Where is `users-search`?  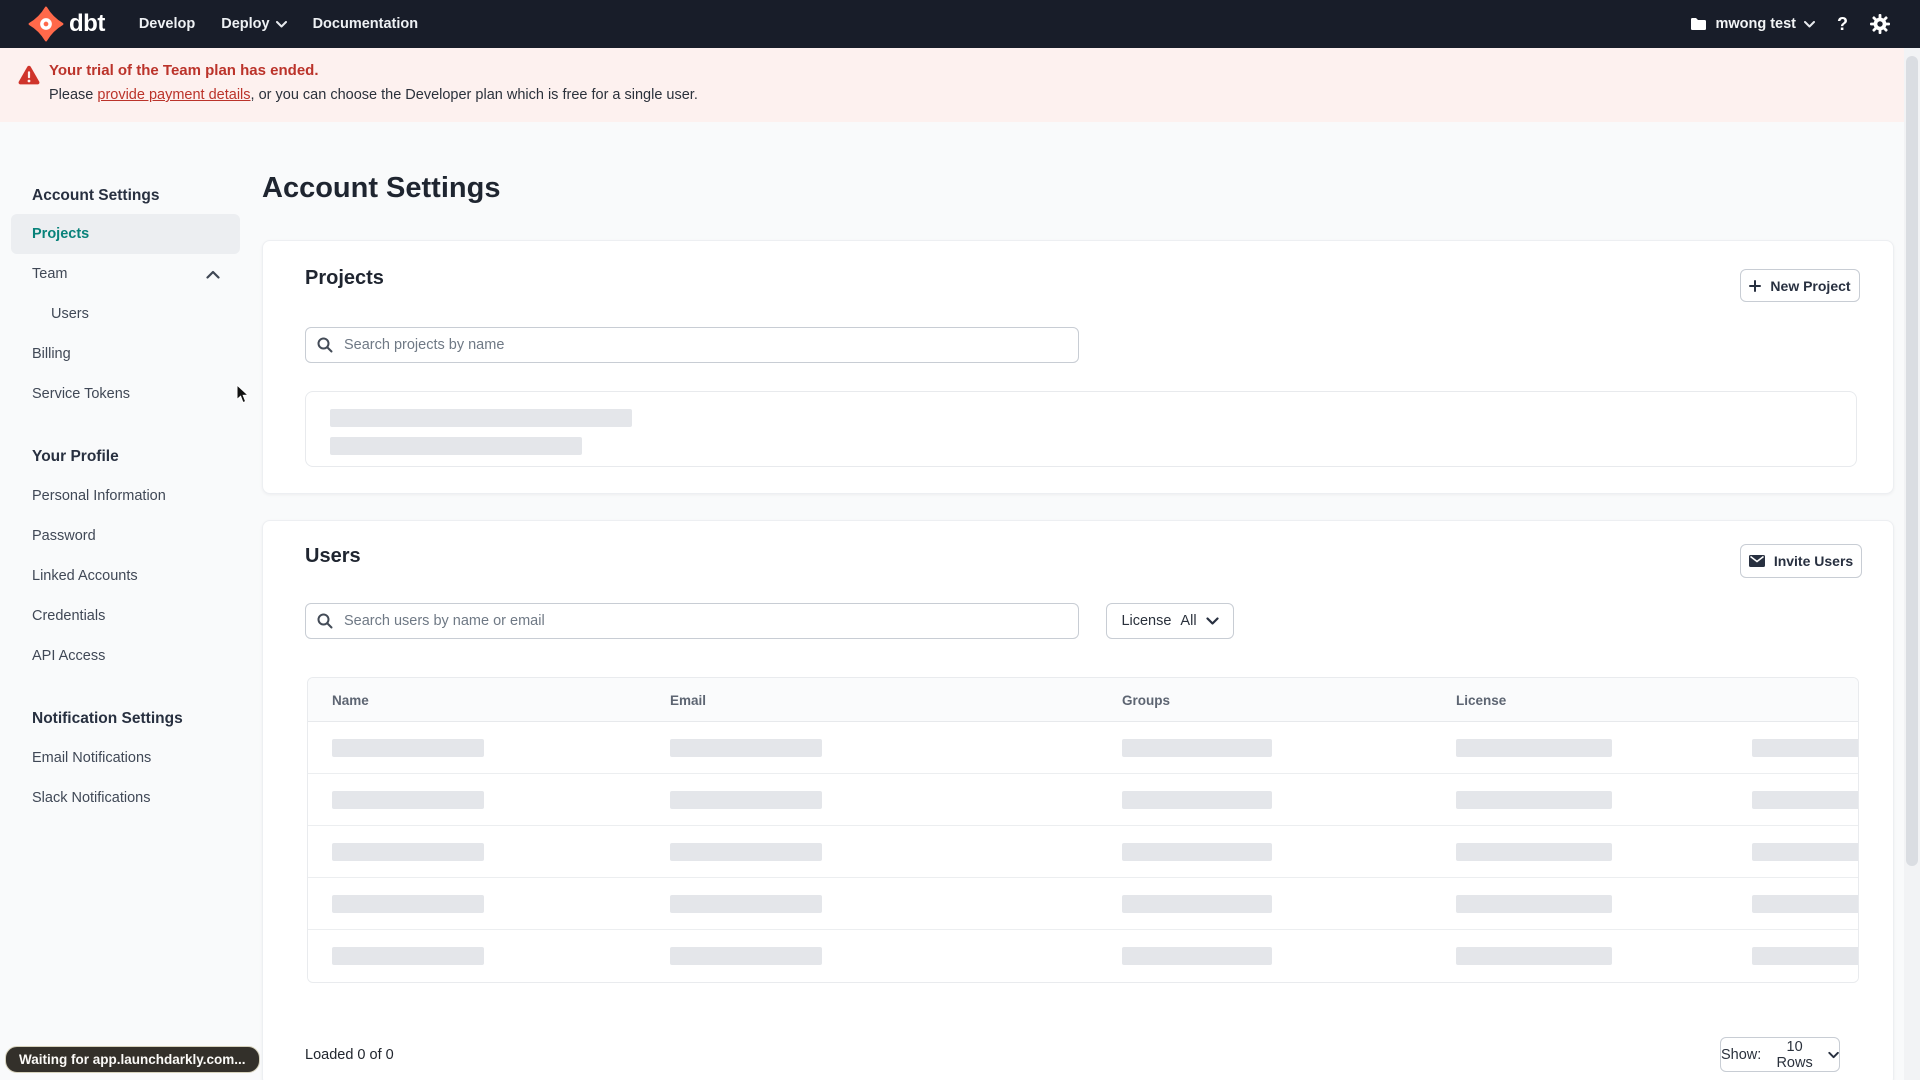 users-search is located at coordinates (692, 621).